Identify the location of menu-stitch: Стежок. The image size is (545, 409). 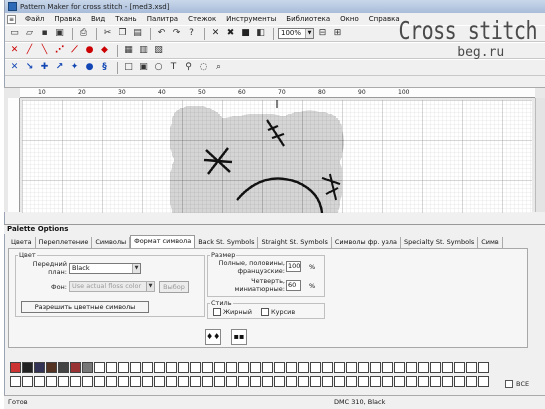
(202, 19).